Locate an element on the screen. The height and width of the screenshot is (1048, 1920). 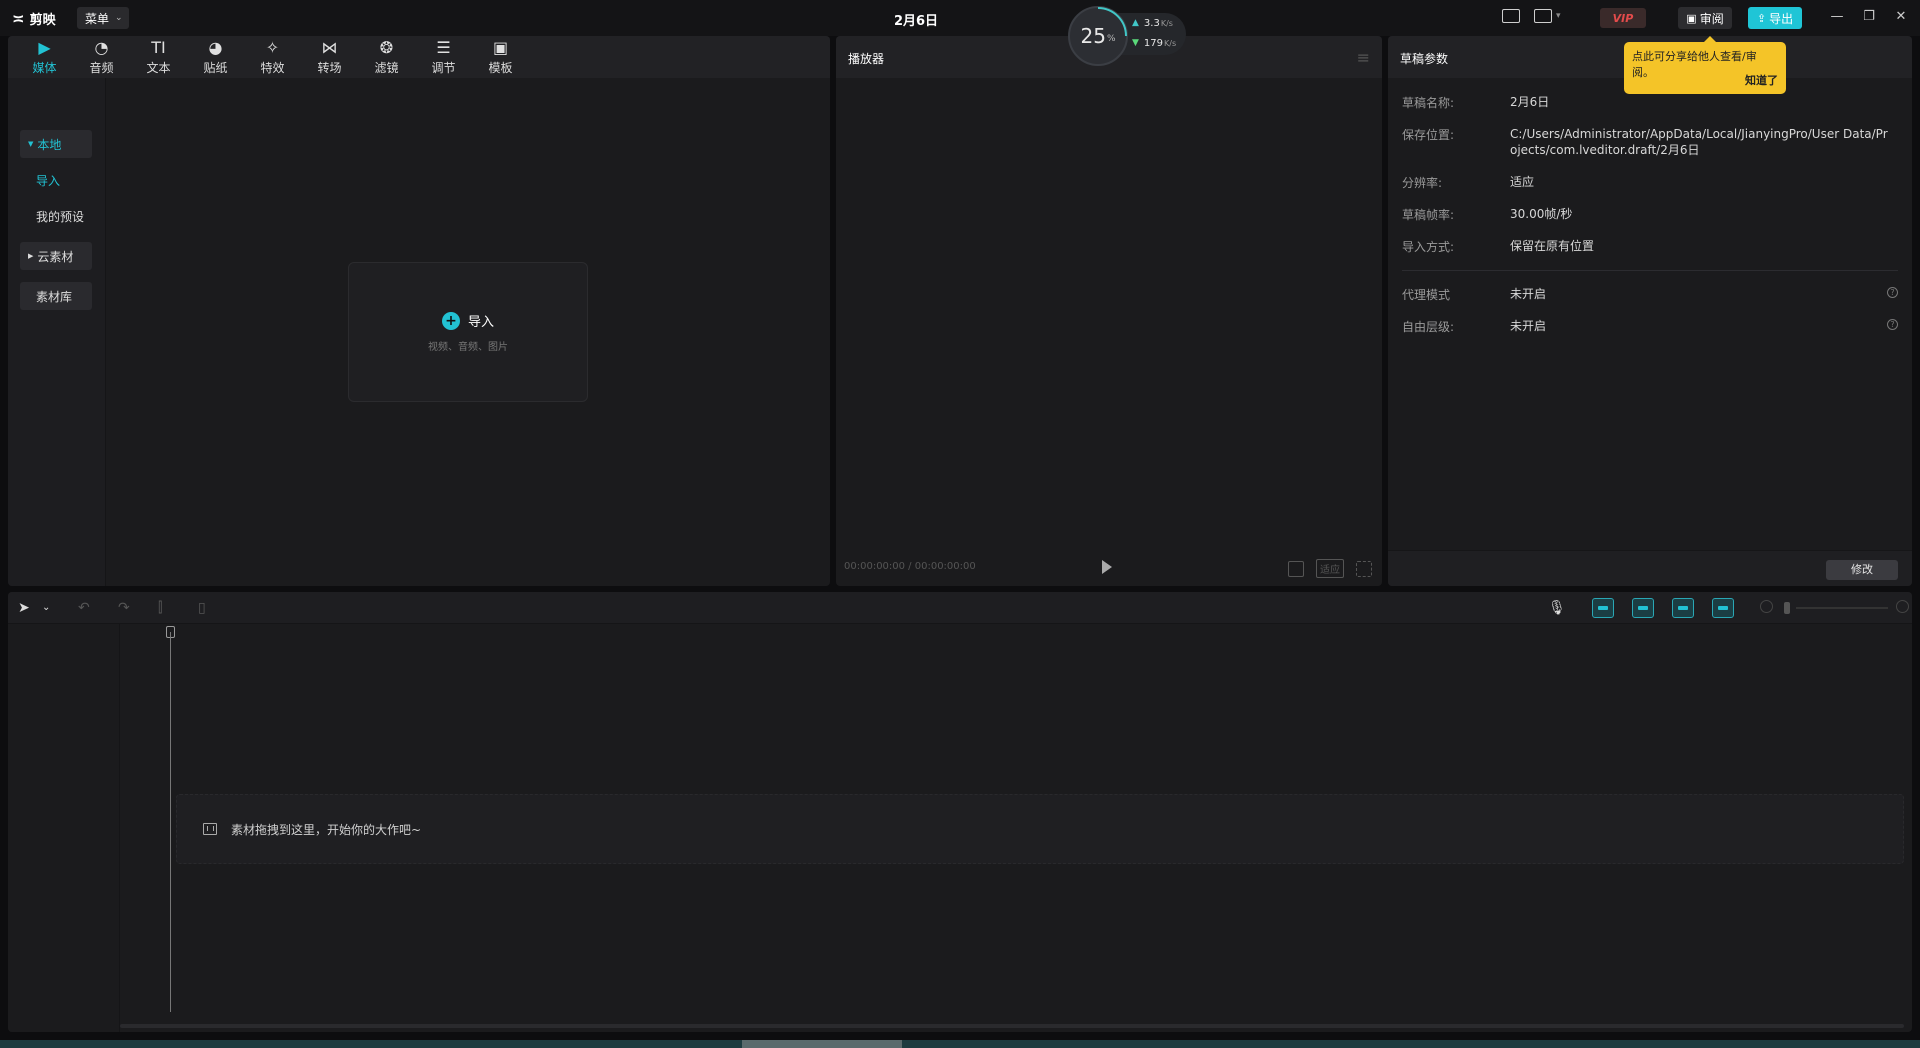
chevron-down-icon: ▾ is located at coordinates (1558, 16).